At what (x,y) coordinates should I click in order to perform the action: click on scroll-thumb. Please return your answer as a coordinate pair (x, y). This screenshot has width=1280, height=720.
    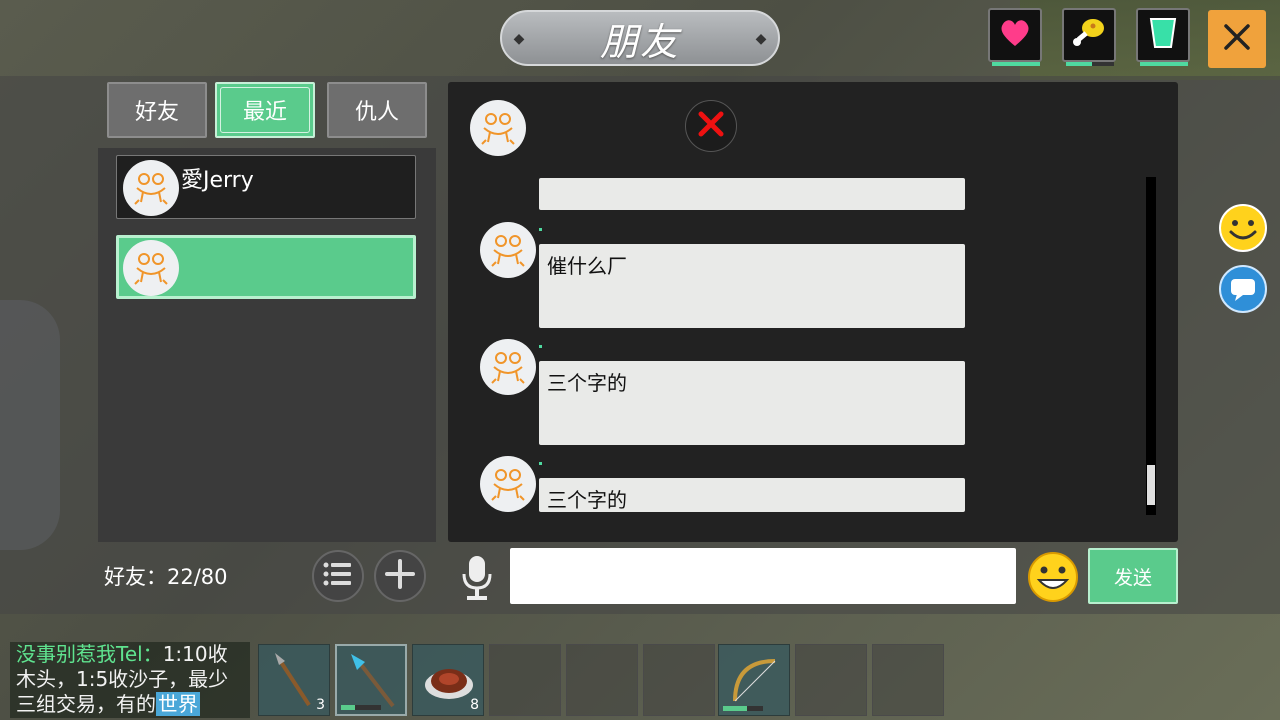
    Looking at the image, I should click on (1151, 485).